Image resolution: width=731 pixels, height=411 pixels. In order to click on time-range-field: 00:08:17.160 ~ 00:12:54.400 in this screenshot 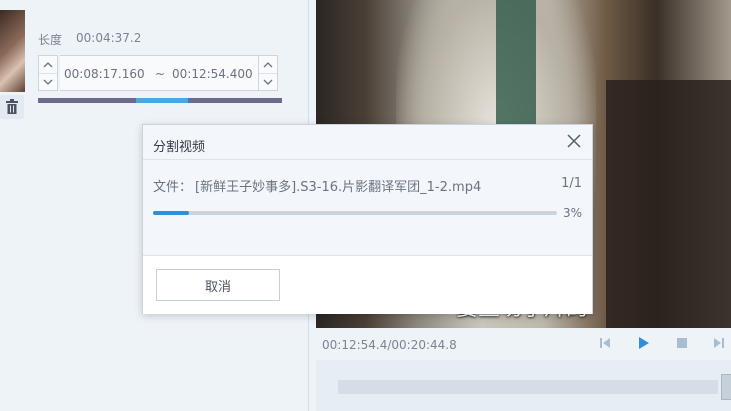, I will do `click(159, 73)`.